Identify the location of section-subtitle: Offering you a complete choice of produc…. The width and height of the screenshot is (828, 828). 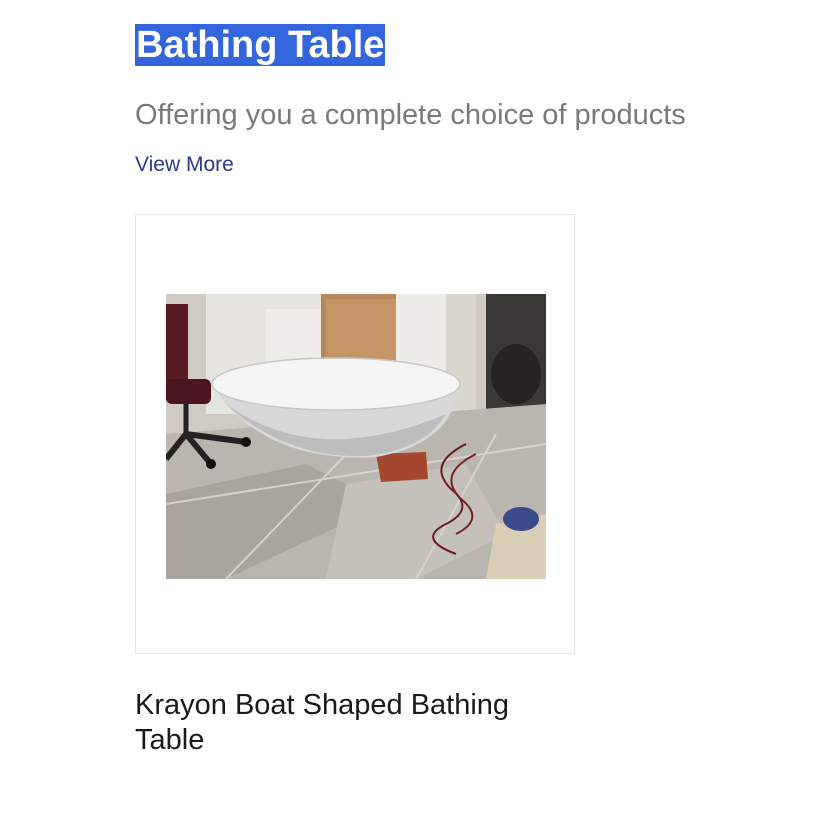
(410, 115).